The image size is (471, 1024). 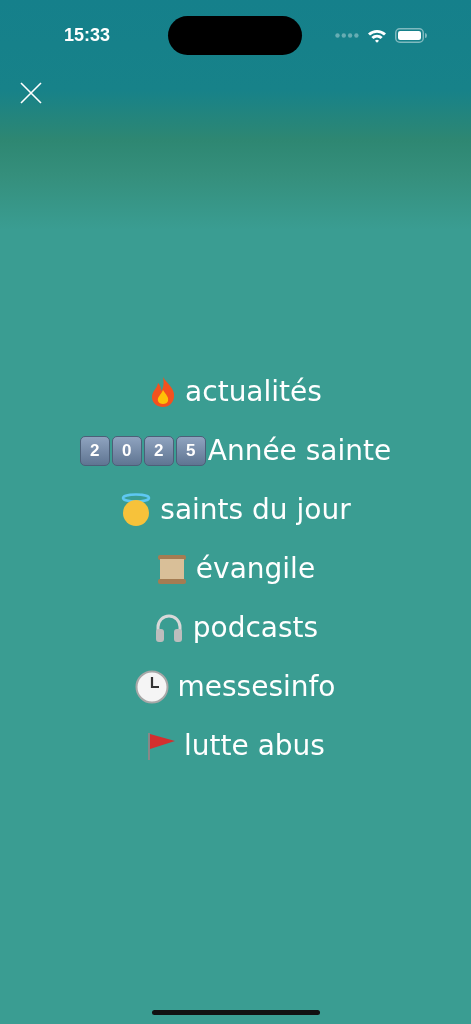 What do you see at coordinates (411, 35) in the screenshot?
I see `battery-icon` at bounding box center [411, 35].